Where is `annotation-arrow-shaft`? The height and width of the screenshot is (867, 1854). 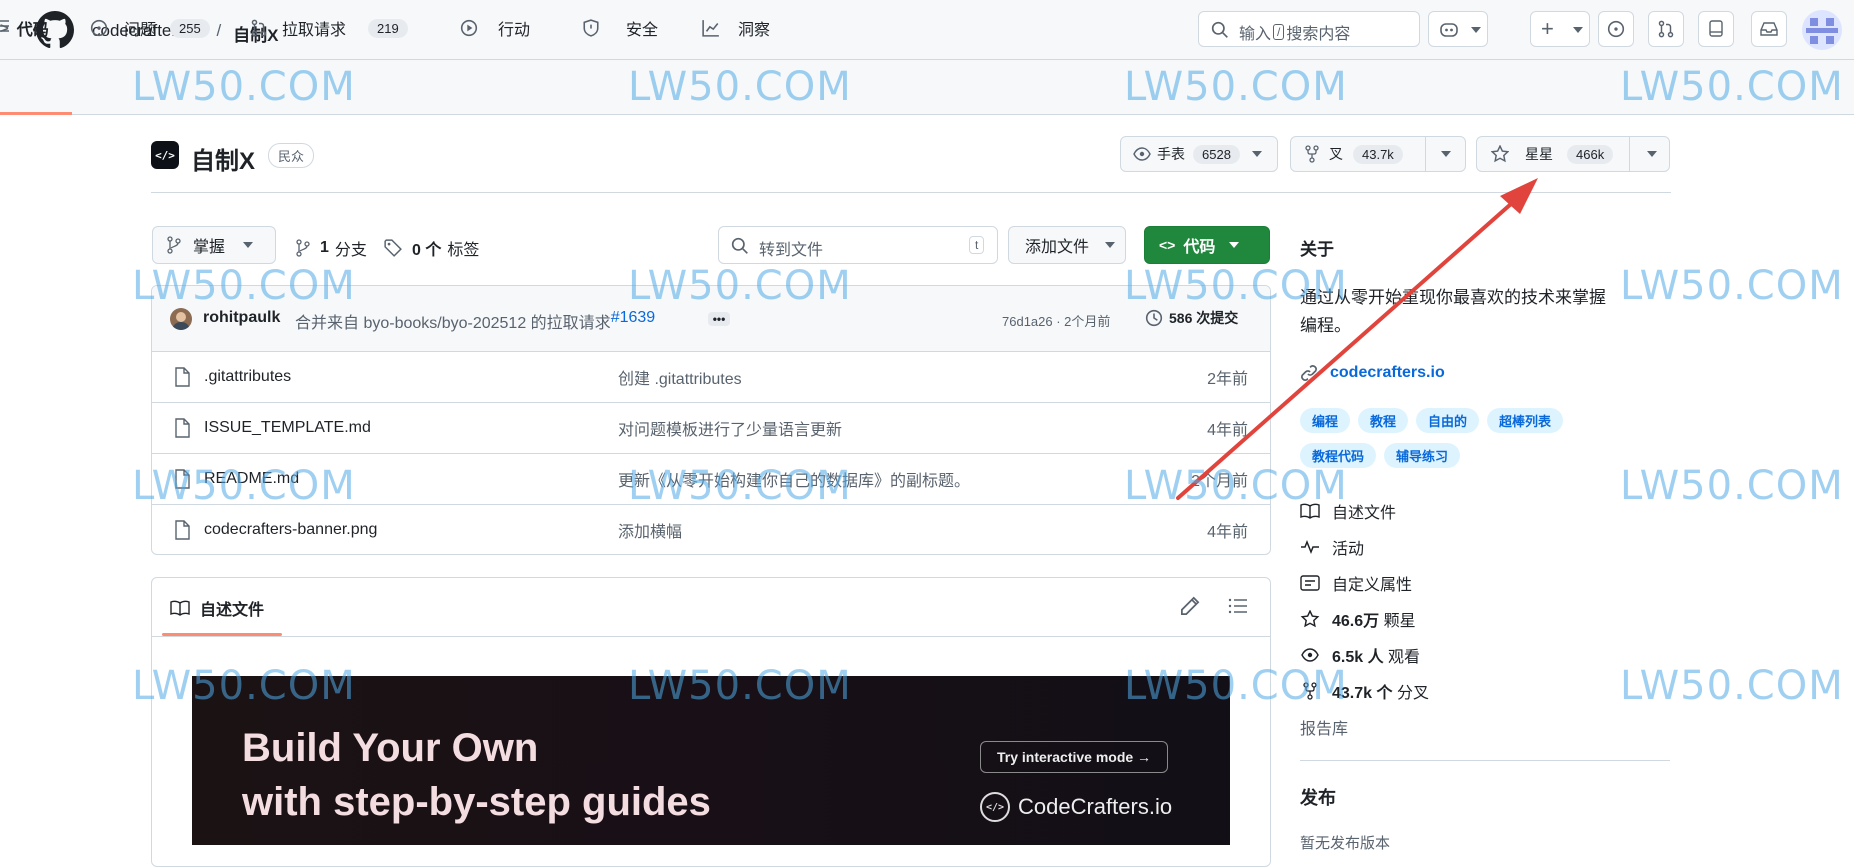
annotation-arrow-shaft is located at coordinates (1349, 347).